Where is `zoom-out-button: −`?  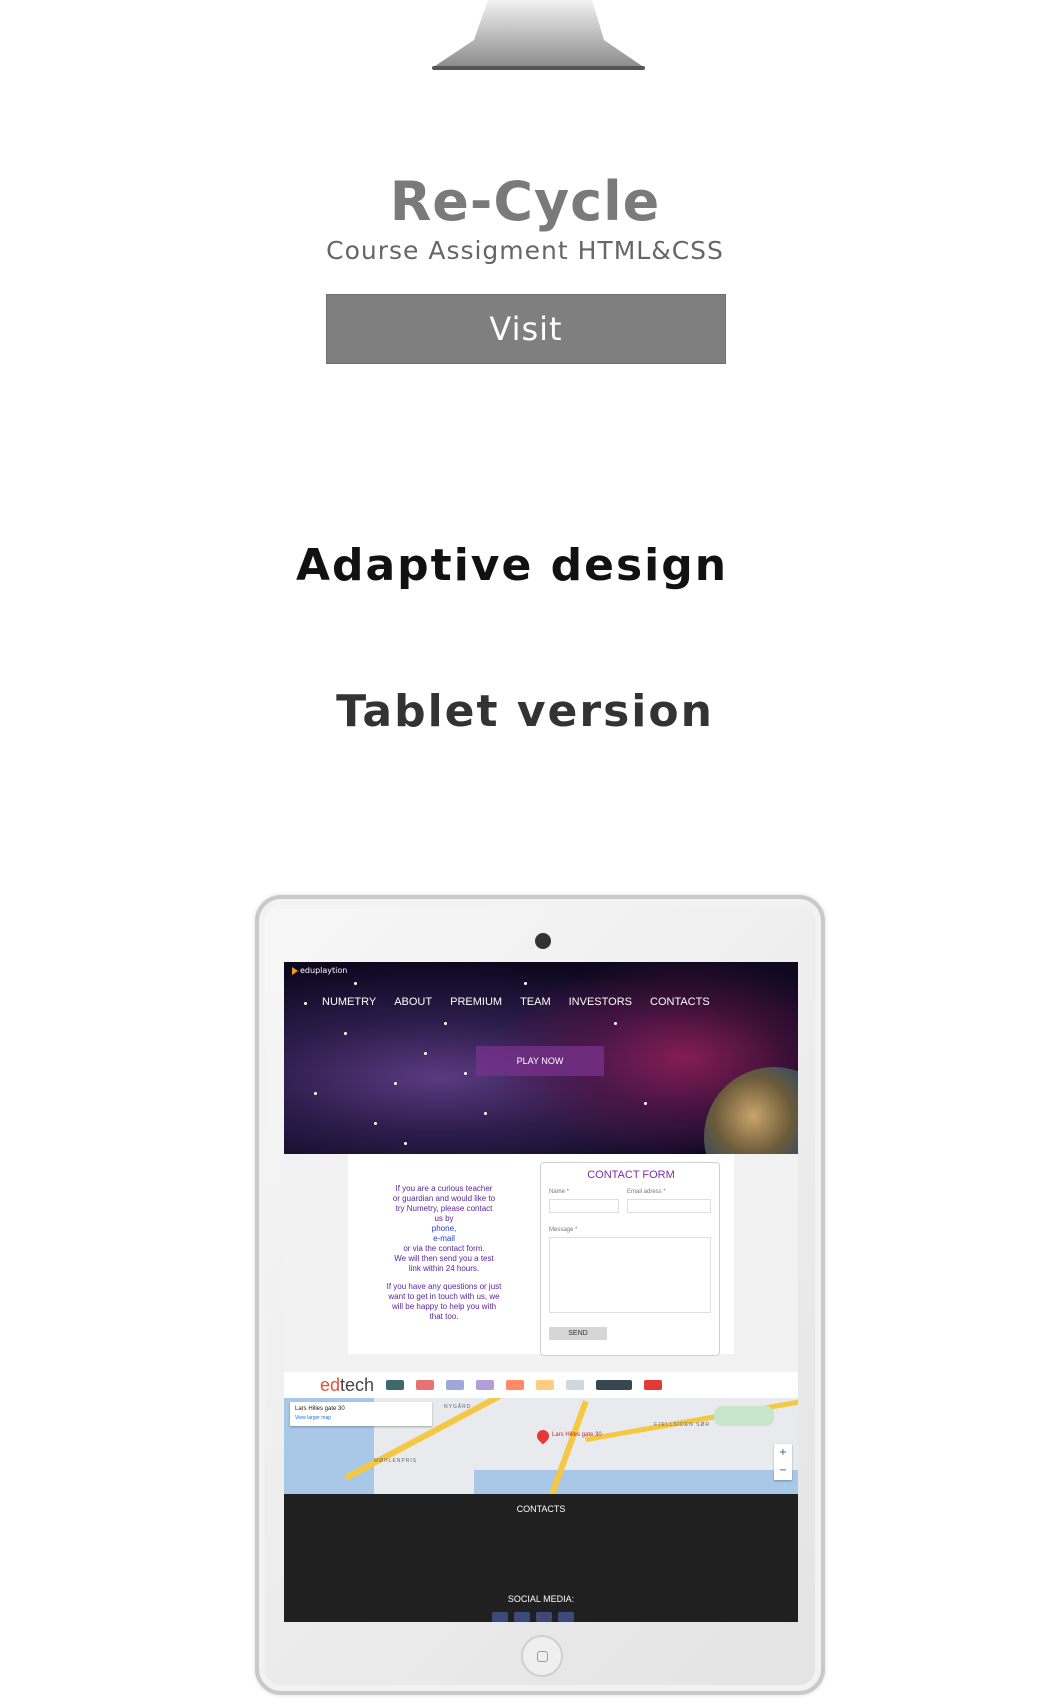 zoom-out-button: − is located at coordinates (783, 1471).